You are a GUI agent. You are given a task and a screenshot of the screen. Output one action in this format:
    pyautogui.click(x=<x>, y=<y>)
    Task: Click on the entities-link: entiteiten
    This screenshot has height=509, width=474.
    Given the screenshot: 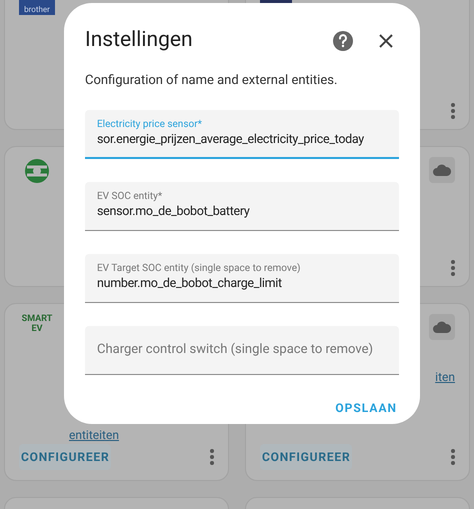 What is the action you would take?
    pyautogui.click(x=94, y=435)
    